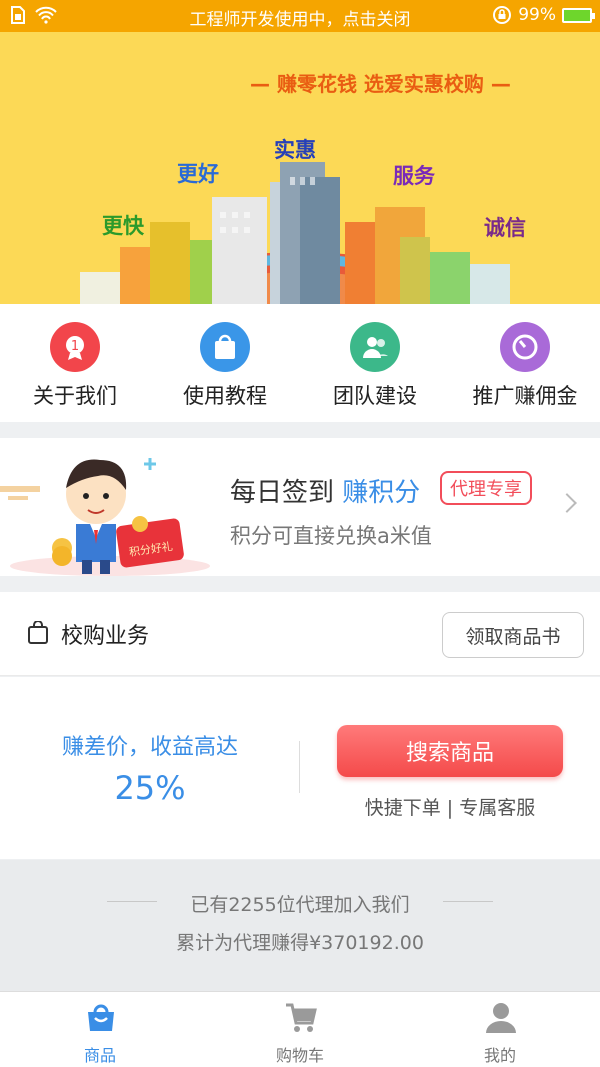  Describe the element at coordinates (300, 905) in the screenshot. I see `agent-count-text: 已有2255位代理加入我们` at that location.